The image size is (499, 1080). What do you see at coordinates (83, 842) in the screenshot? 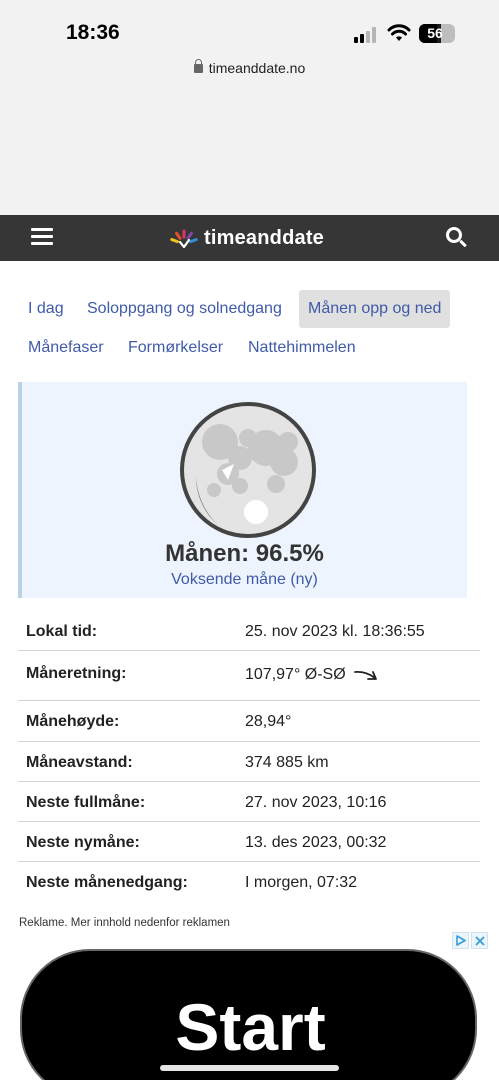
I see `row-label: Neste nymåne:` at bounding box center [83, 842].